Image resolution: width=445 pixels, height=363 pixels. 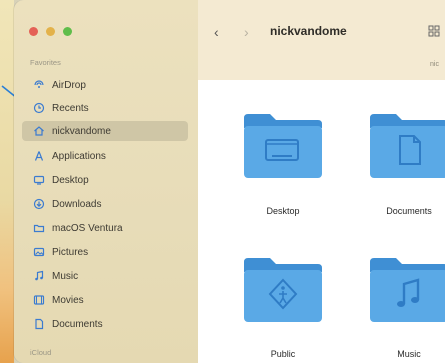 I want to click on download-icon, so click(x=39, y=204).